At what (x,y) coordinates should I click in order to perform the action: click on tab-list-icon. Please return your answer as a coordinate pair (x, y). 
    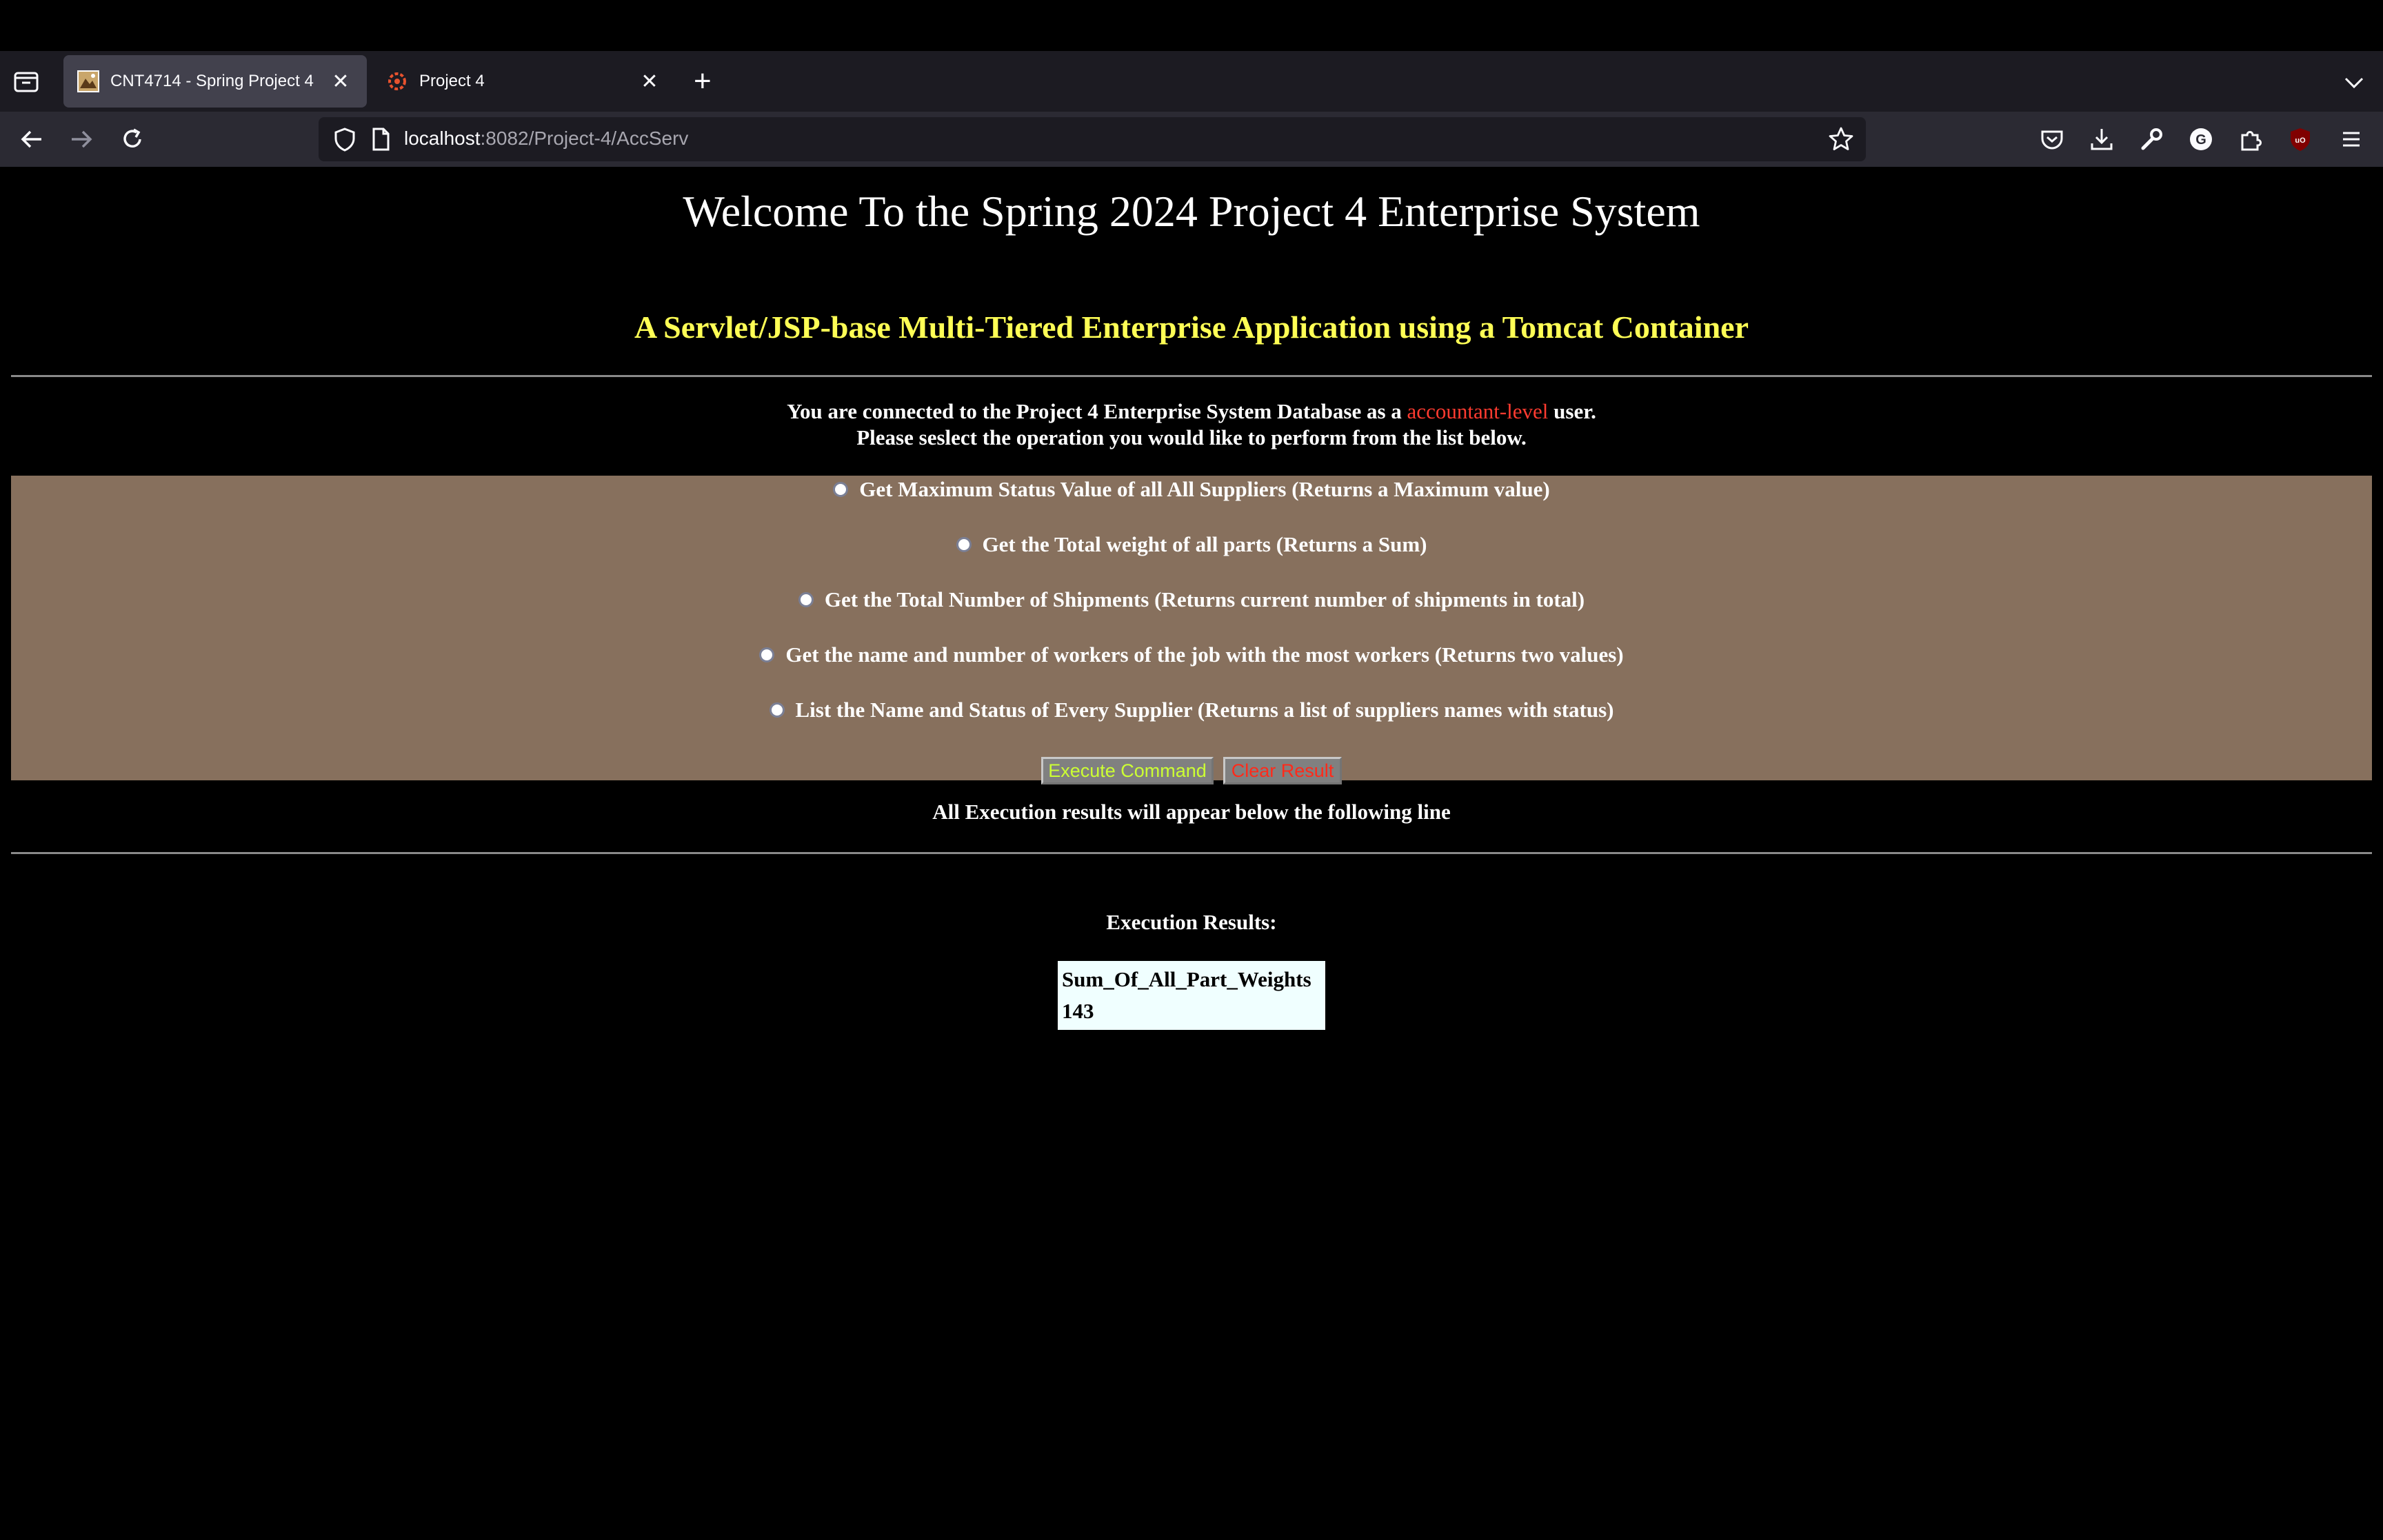
    Looking at the image, I should click on (26, 82).